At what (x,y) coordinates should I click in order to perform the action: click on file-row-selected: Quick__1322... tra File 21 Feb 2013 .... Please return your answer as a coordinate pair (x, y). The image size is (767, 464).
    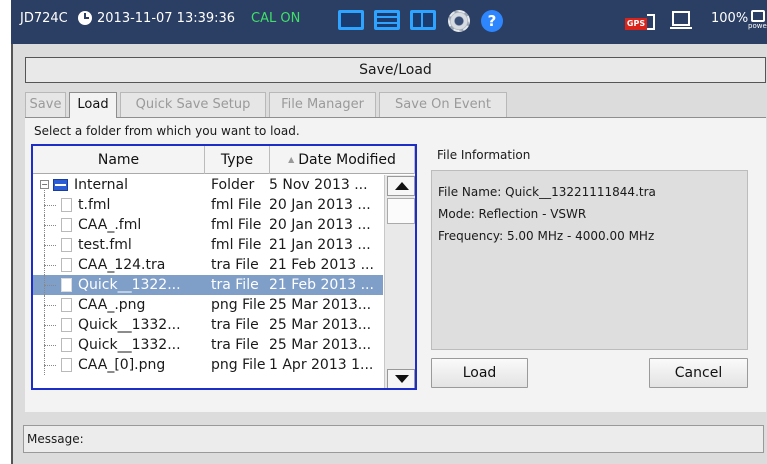
    Looking at the image, I should click on (208, 285).